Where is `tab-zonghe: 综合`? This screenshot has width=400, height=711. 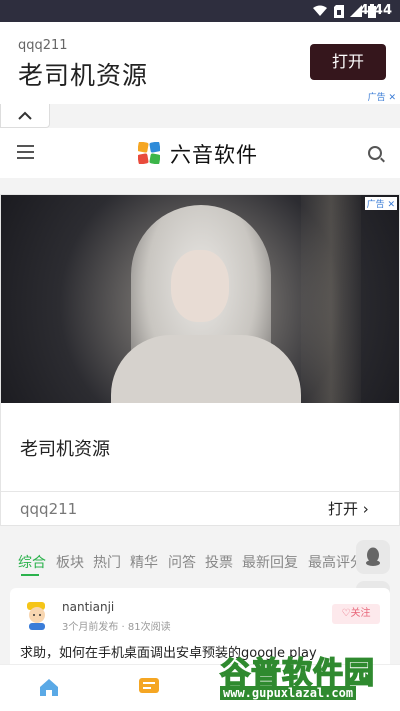 tab-zonghe: 综合 is located at coordinates (32, 562).